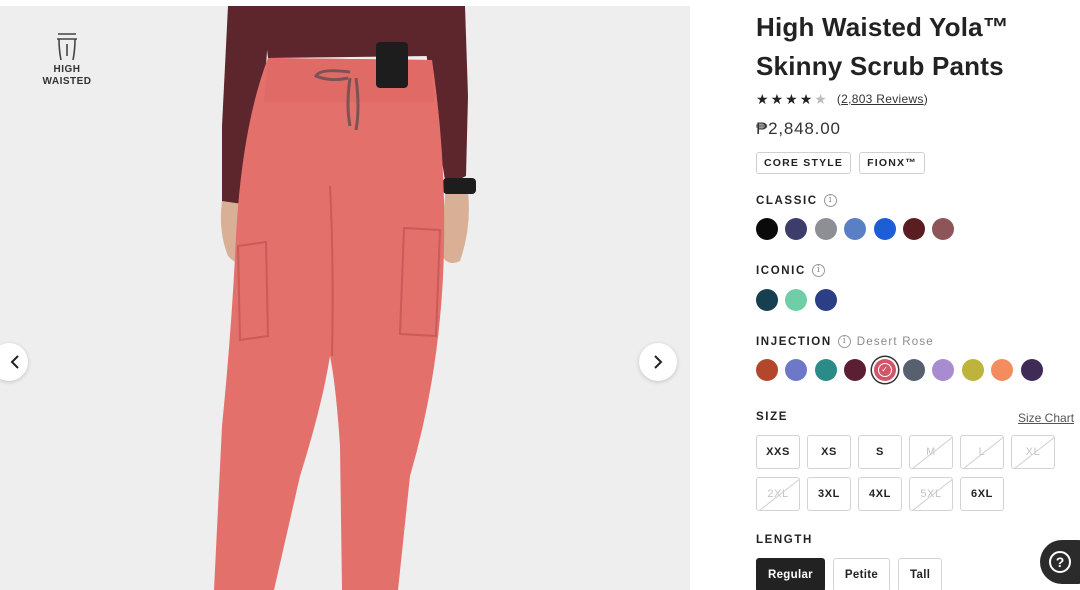 The height and width of the screenshot is (590, 1080). What do you see at coordinates (931, 494) in the screenshot?
I see `size-option-5xl: 5XL` at bounding box center [931, 494].